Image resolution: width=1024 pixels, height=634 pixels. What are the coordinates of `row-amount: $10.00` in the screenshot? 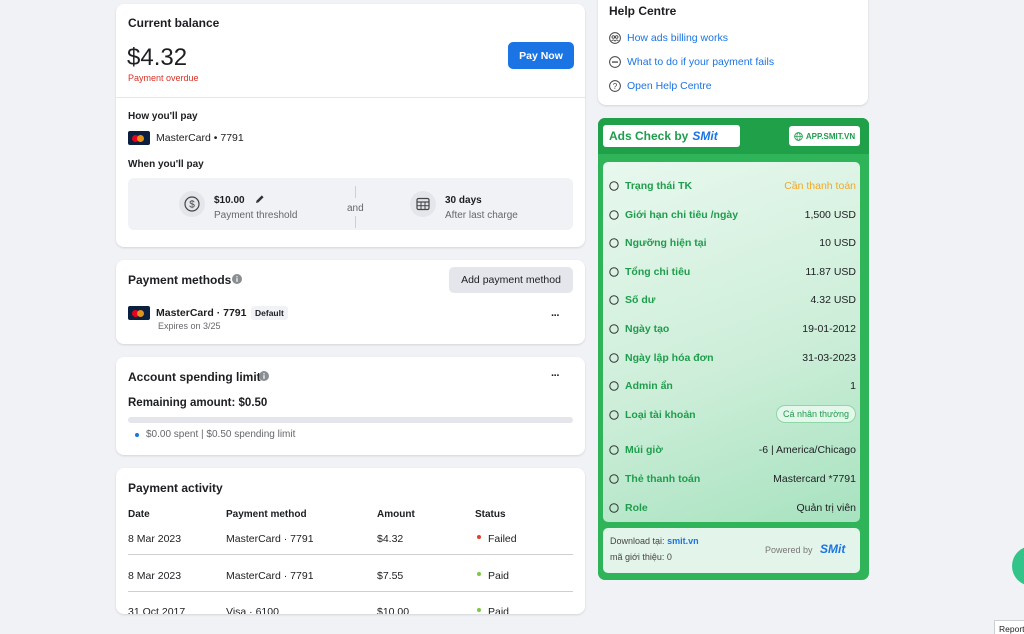 It's located at (393, 610).